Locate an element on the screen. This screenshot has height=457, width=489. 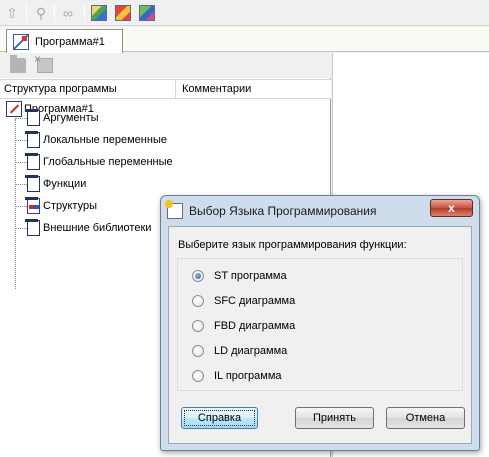
tree-item-arguments: Аргументы is located at coordinates (57, 118).